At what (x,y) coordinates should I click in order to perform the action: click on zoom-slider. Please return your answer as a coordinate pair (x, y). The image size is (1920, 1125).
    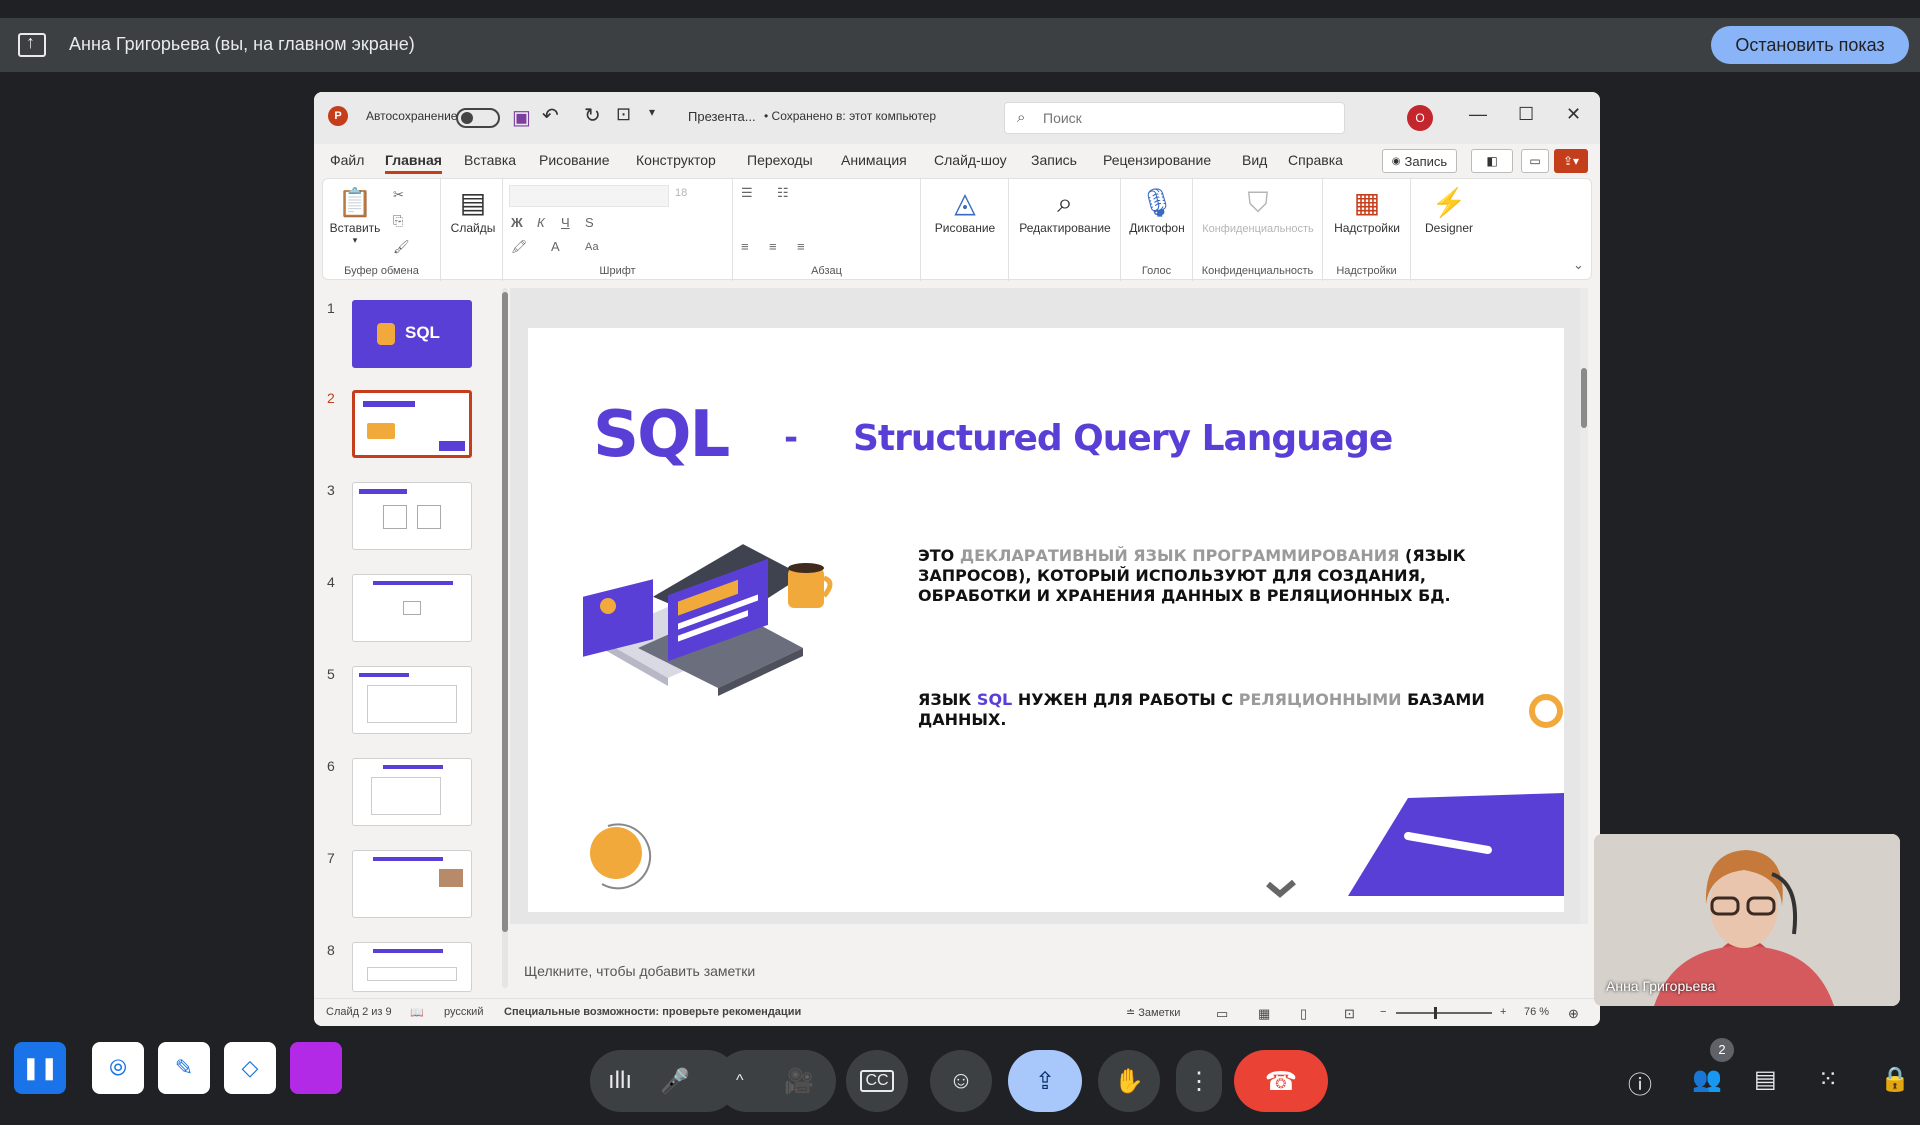
    Looking at the image, I should click on (1444, 1013).